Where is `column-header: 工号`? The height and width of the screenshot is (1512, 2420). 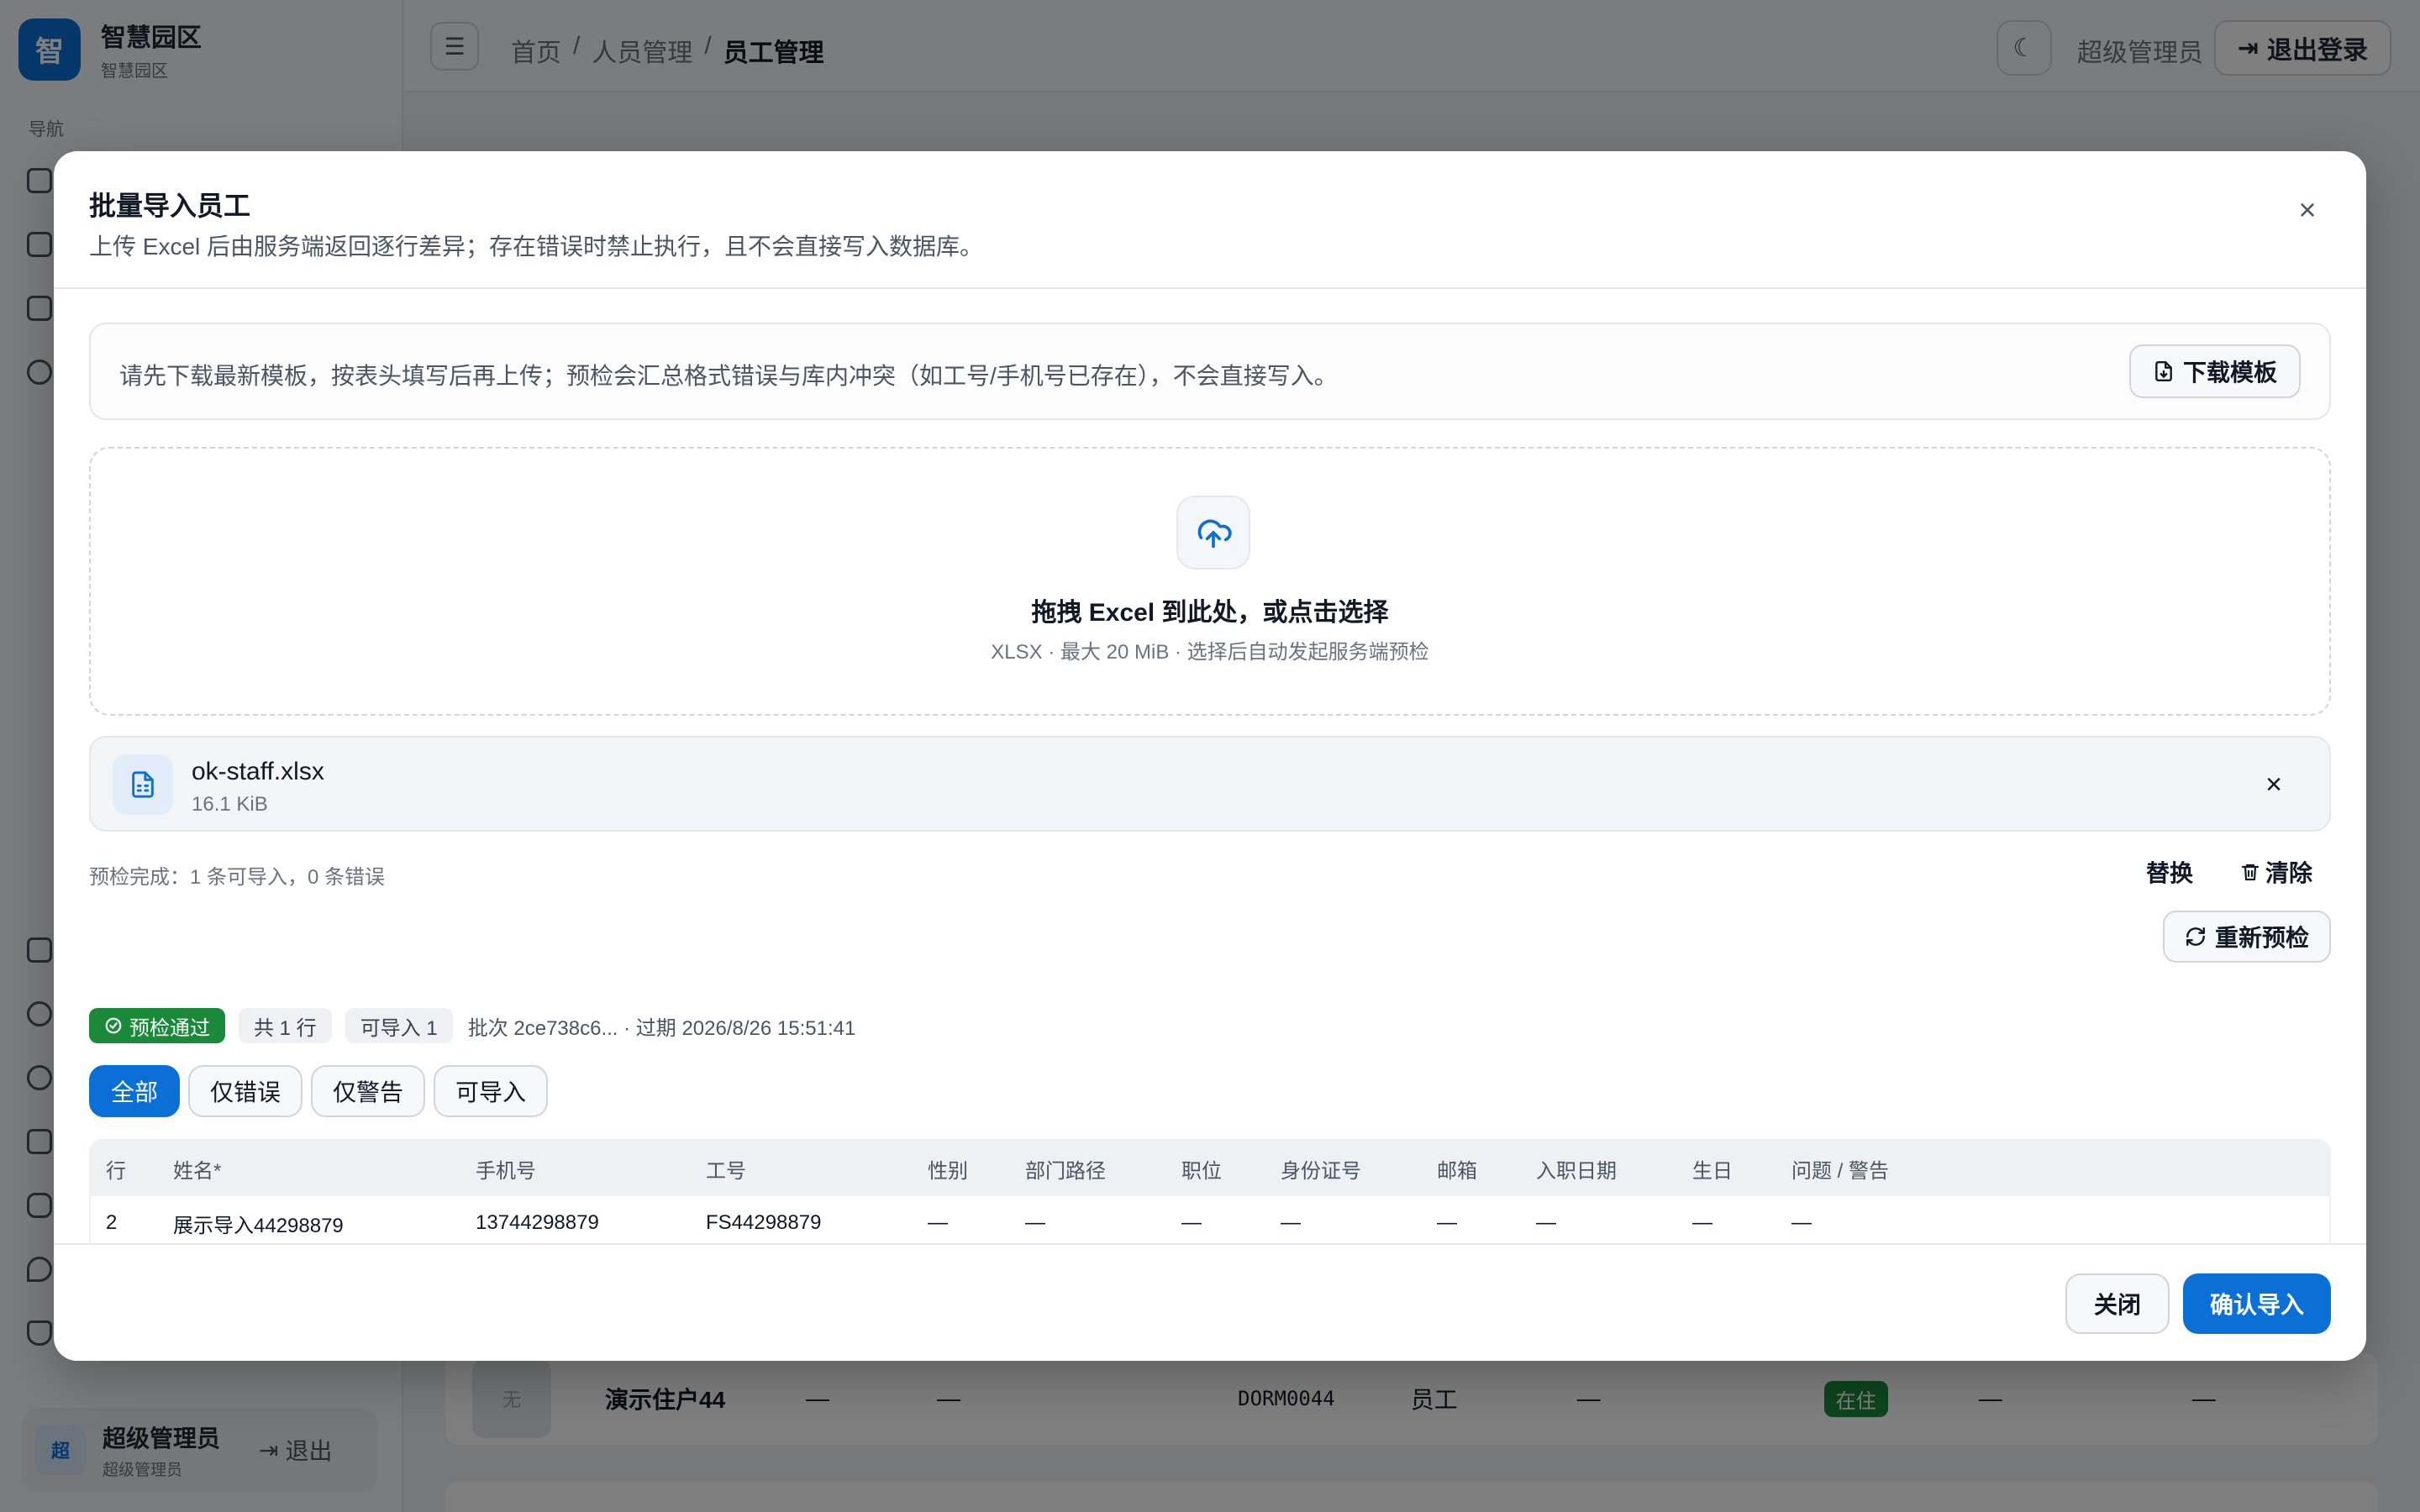 column-header: 工号 is located at coordinates (726, 1171).